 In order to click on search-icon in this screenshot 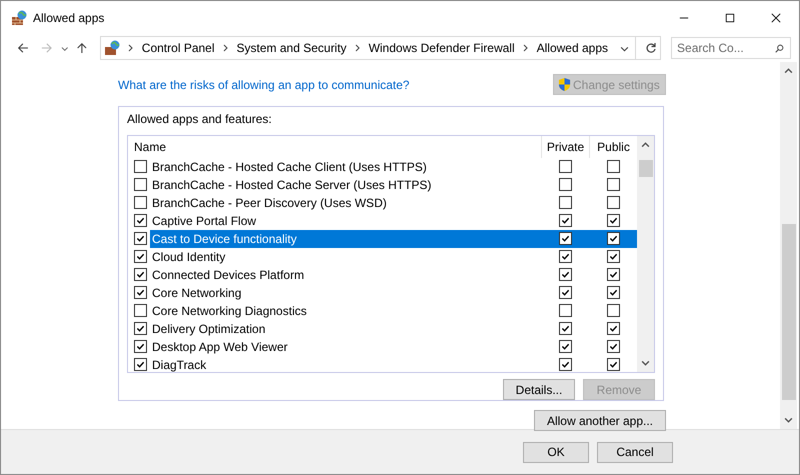, I will do `click(779, 48)`.